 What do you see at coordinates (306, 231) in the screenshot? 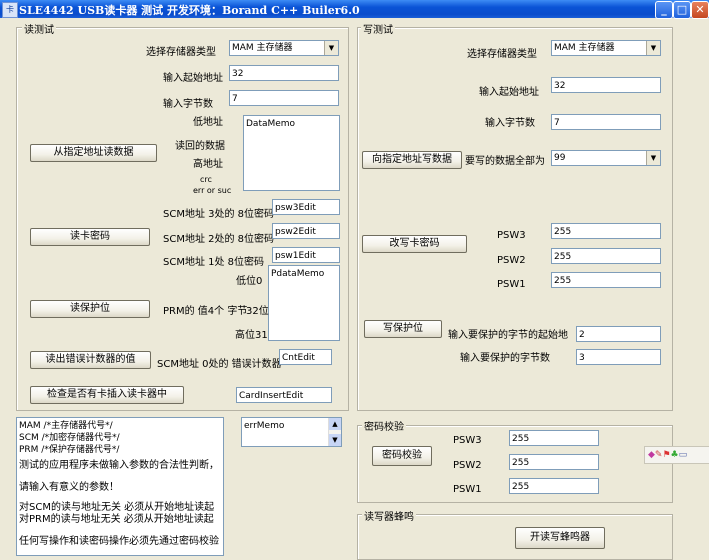
I see `psw2-edit: psw2Edit` at bounding box center [306, 231].